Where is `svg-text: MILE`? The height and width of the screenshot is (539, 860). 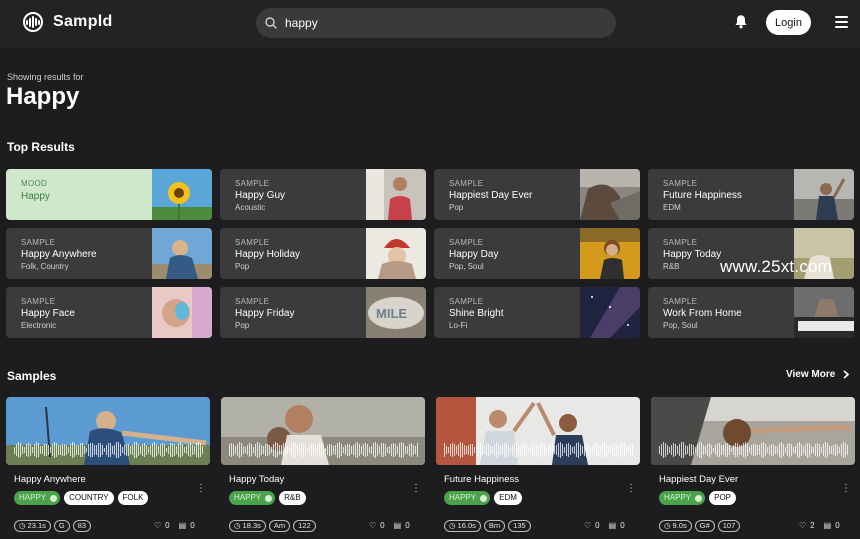 svg-text: MILE is located at coordinates (391, 313).